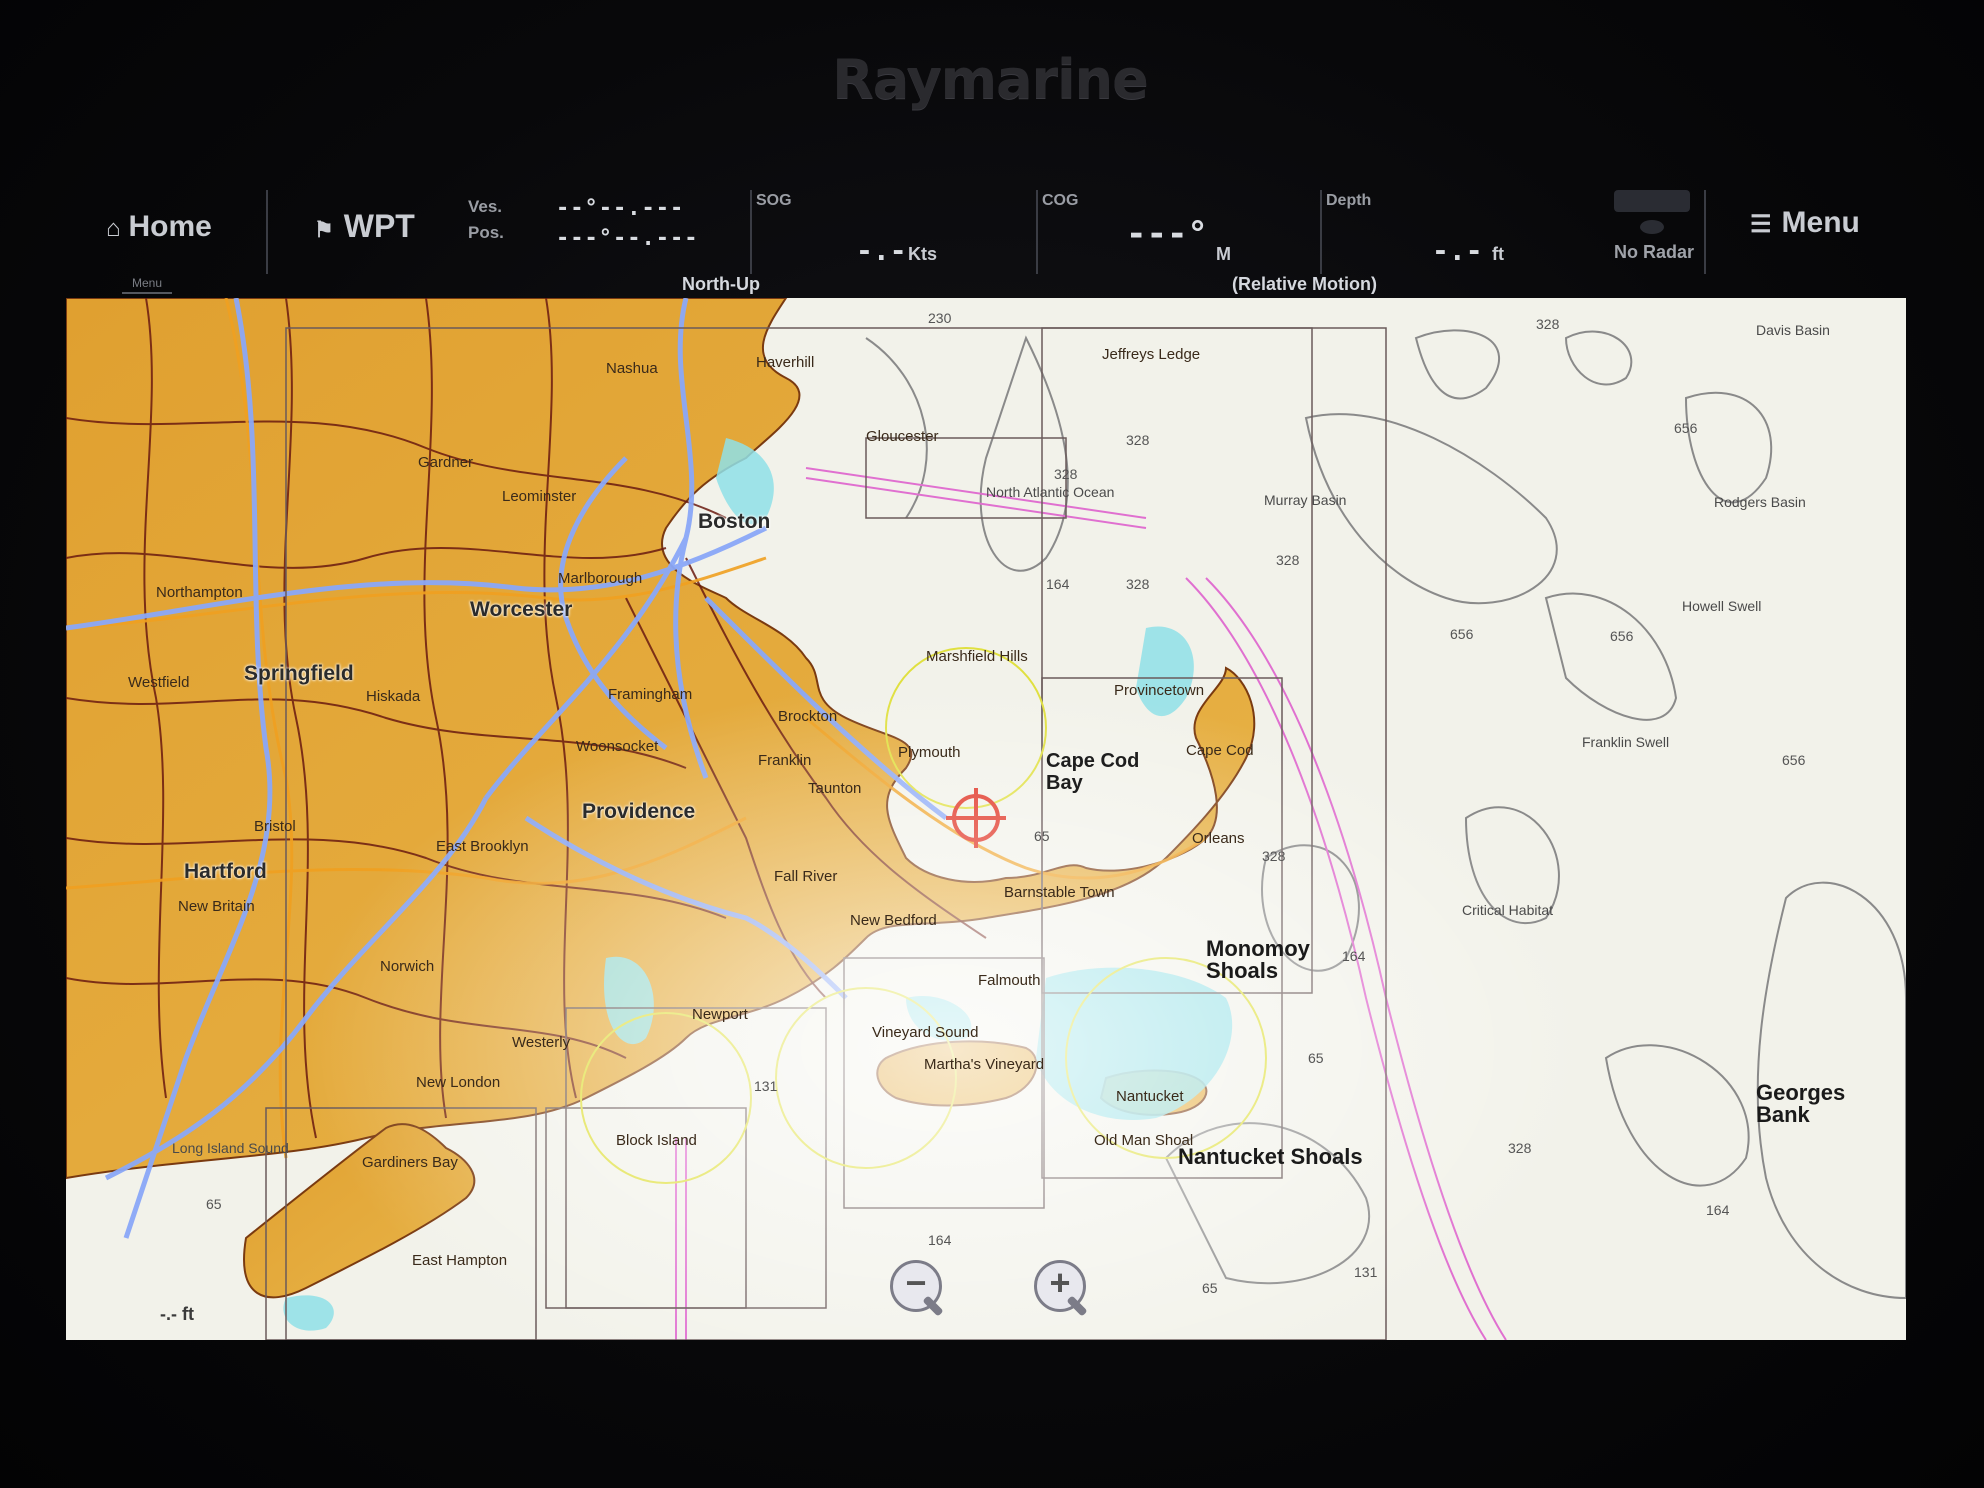  I want to click on town-label: New Bedford, so click(893, 920).